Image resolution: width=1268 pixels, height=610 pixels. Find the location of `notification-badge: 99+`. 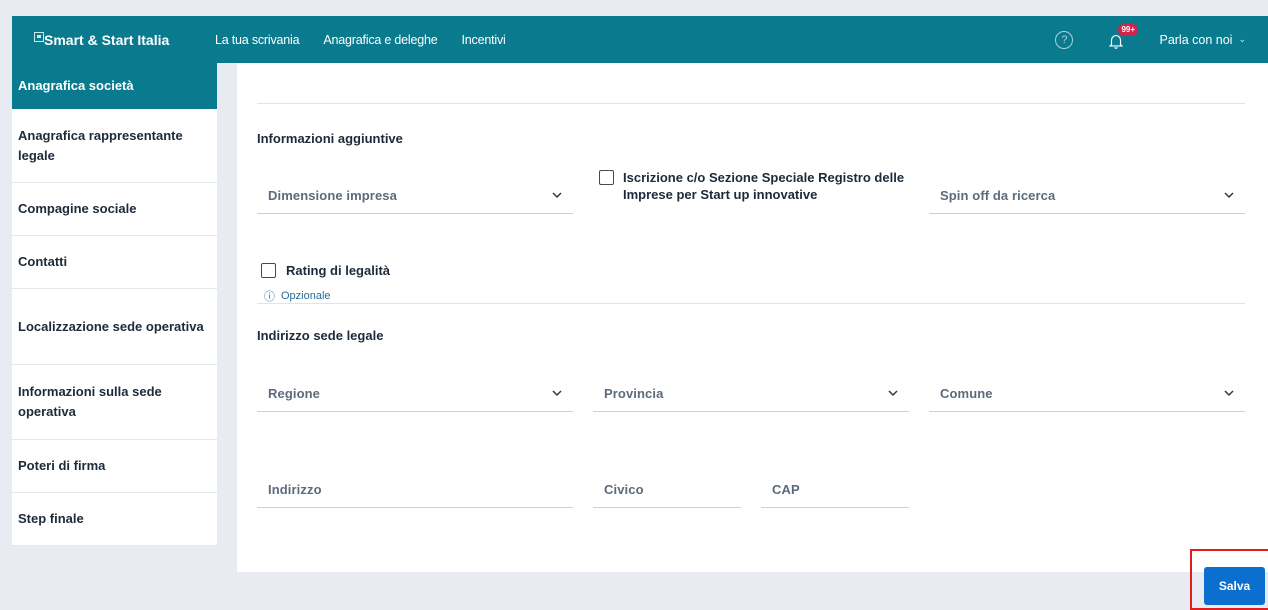

notification-badge: 99+ is located at coordinates (1128, 29).